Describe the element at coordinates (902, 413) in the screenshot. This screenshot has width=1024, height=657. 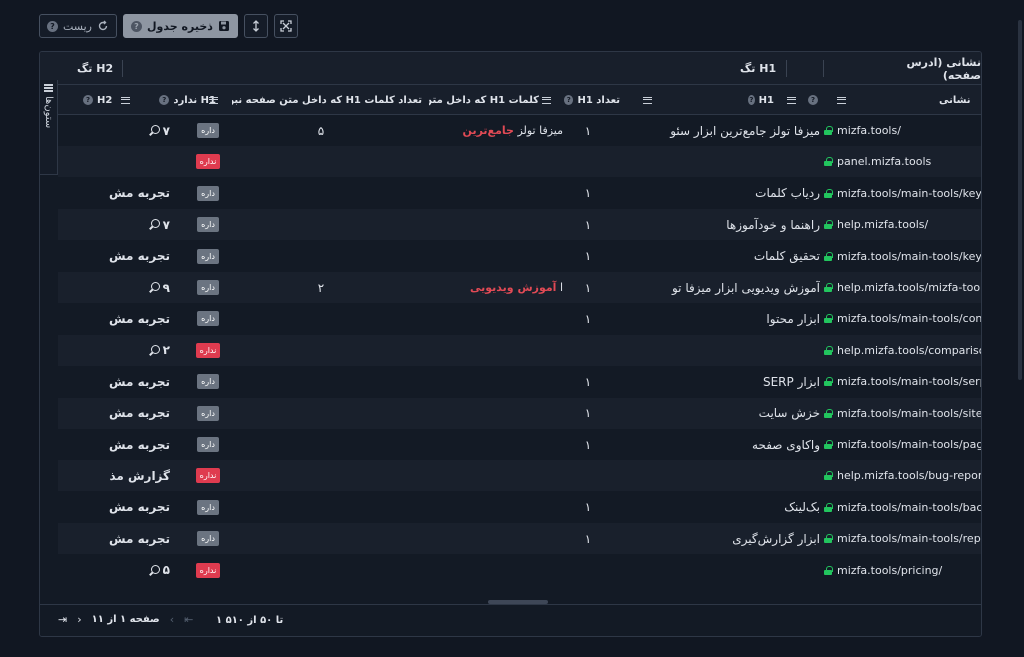
I see `address-cell: mizfa.tools/main-tools/site-a` at that location.